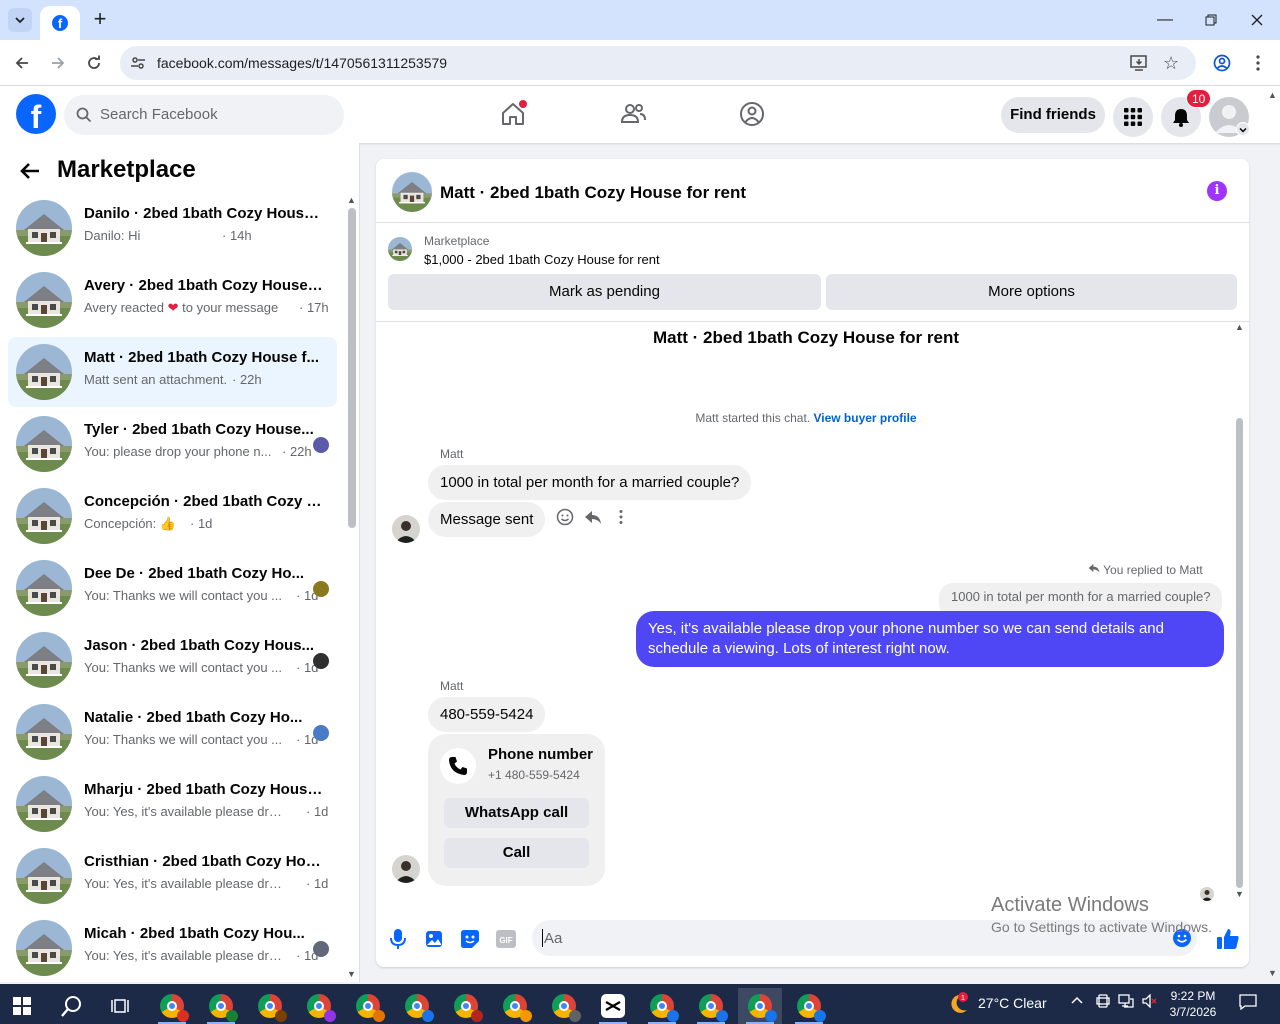  Describe the element at coordinates (412, 192) in the screenshot. I see `listing-thumbnail` at that location.